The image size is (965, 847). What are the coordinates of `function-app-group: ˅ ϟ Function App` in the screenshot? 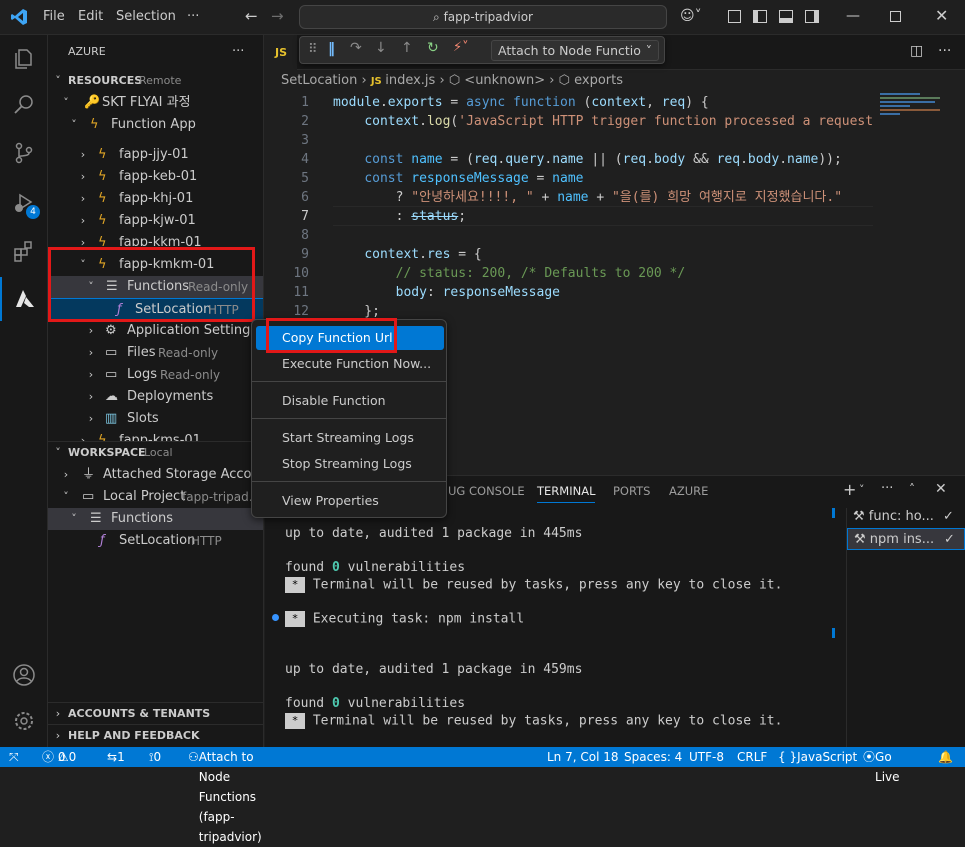 It's located at (155, 125).